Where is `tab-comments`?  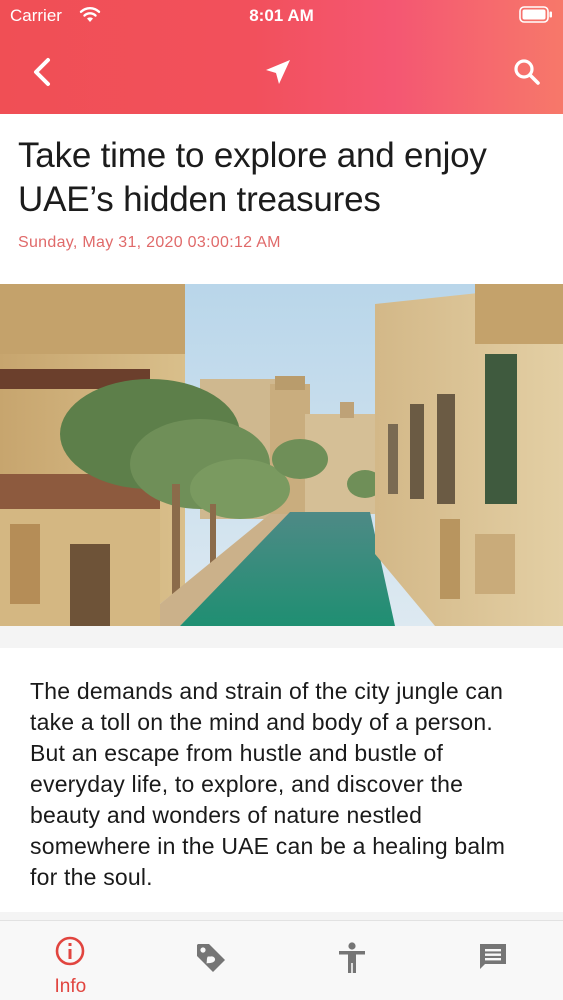 tab-comments is located at coordinates (492, 960).